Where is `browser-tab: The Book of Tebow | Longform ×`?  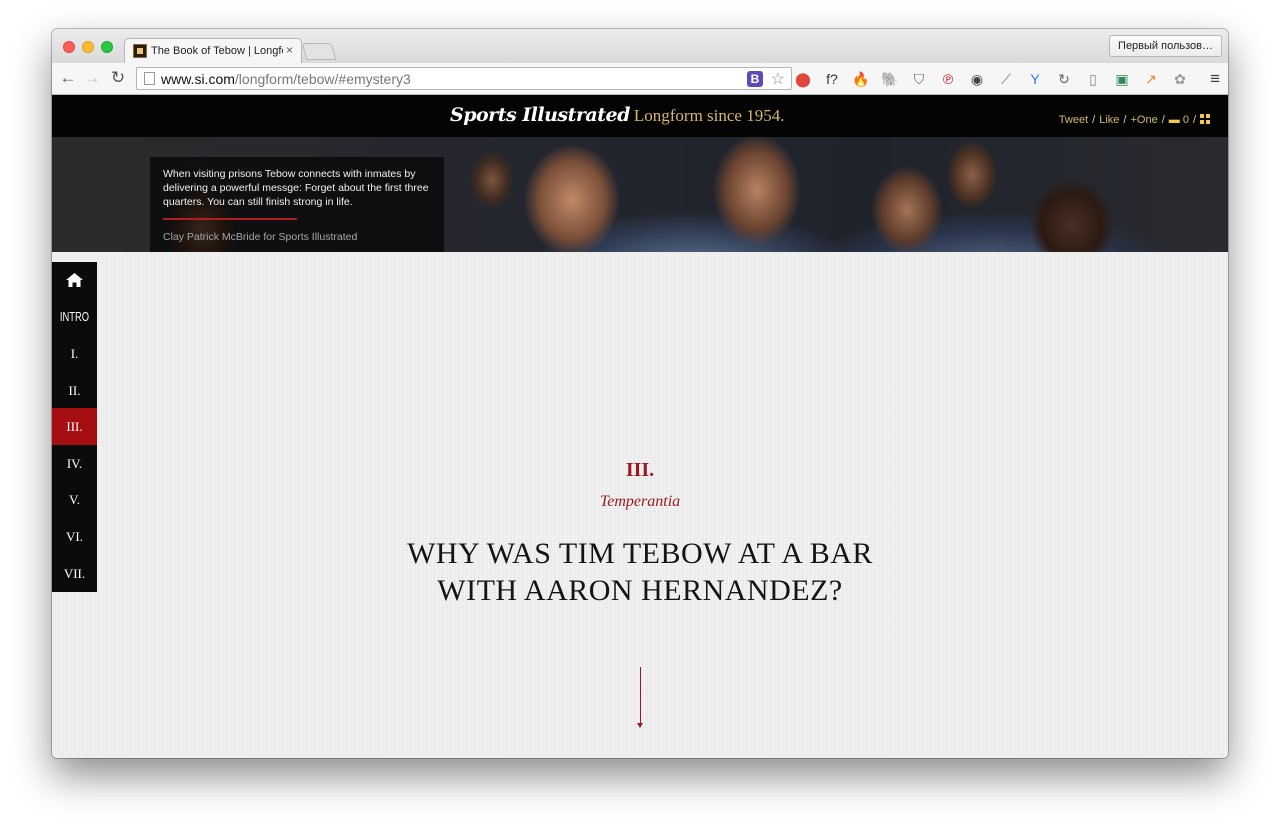
browser-tab: The Book of Tebow | Longform × is located at coordinates (213, 51).